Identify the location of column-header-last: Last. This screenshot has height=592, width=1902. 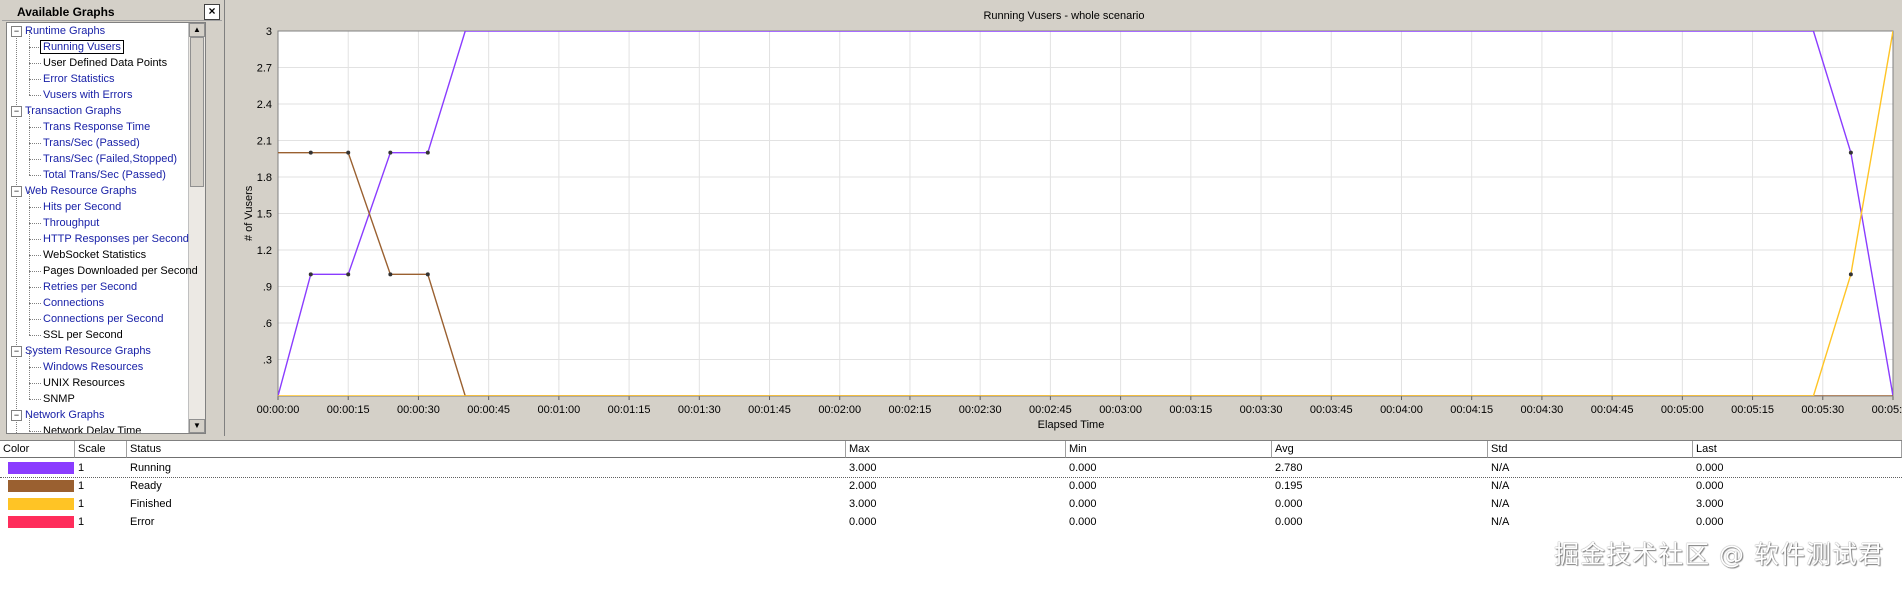
(1797, 449).